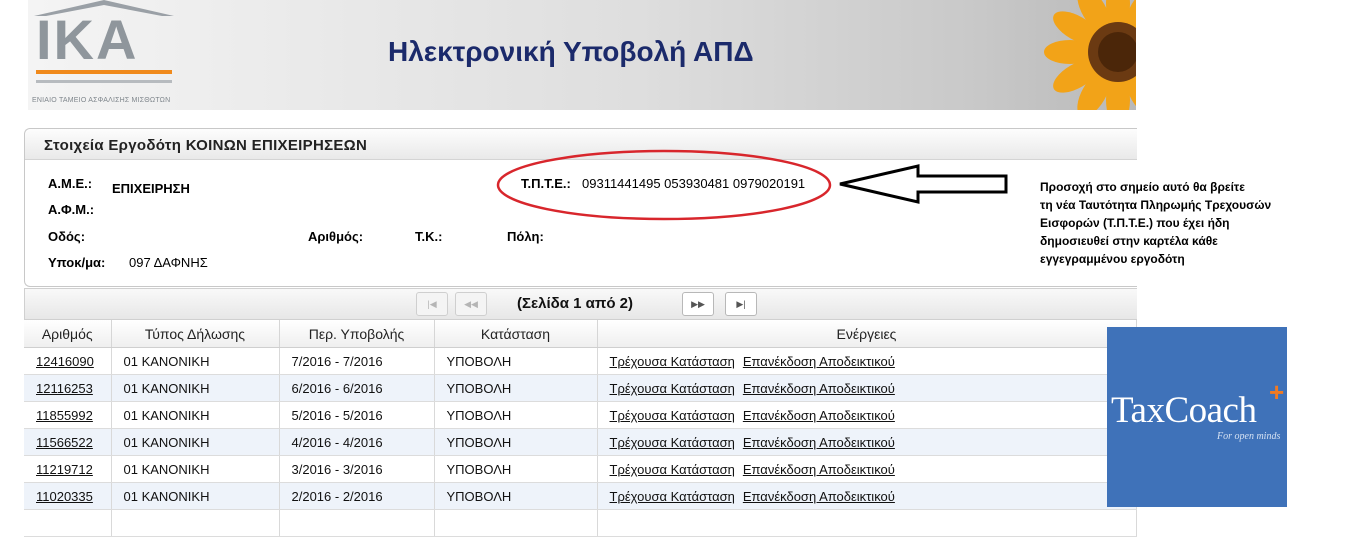 This screenshot has width=1348, height=537. What do you see at coordinates (151, 188) in the screenshot?
I see `ame-value: ΕΠΙΧΕΙΡΗΣΗ` at bounding box center [151, 188].